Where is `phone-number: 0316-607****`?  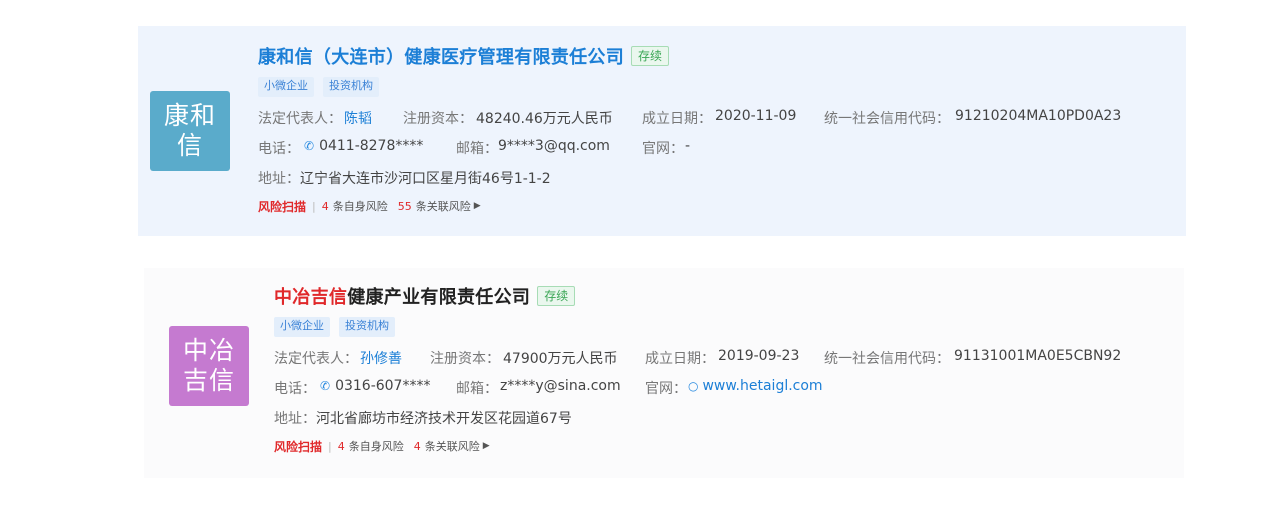 phone-number: 0316-607**** is located at coordinates (383, 386).